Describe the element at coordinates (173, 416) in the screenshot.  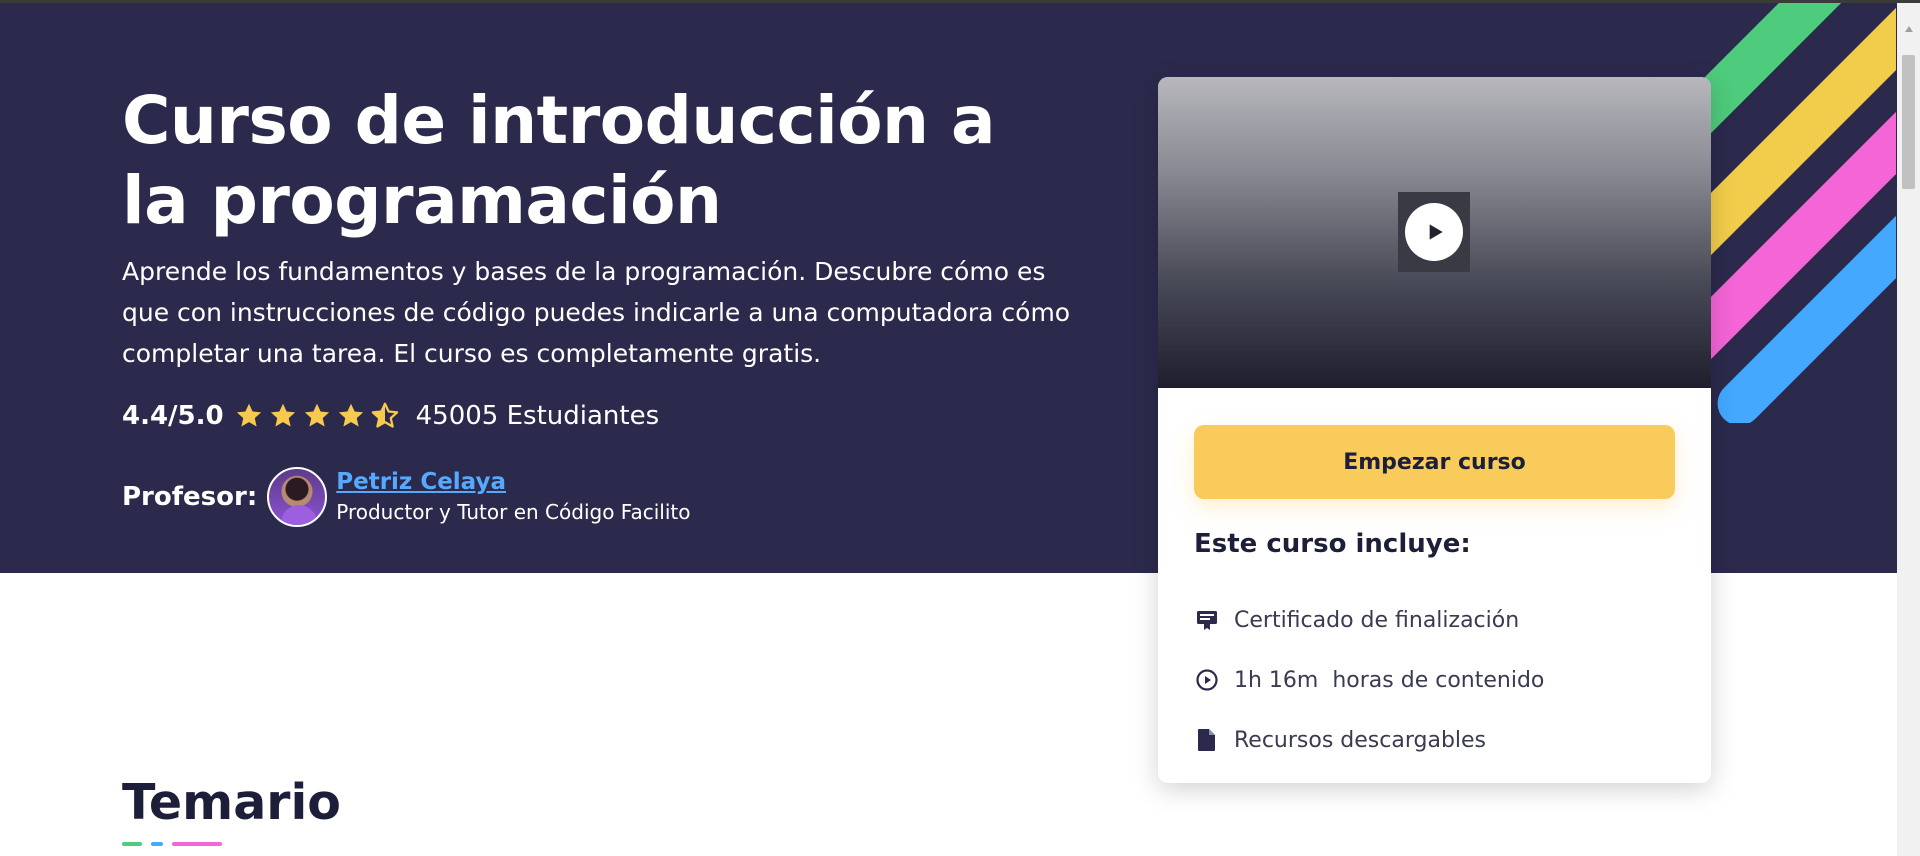
I see `rating-value: 4.4/5.0` at that location.